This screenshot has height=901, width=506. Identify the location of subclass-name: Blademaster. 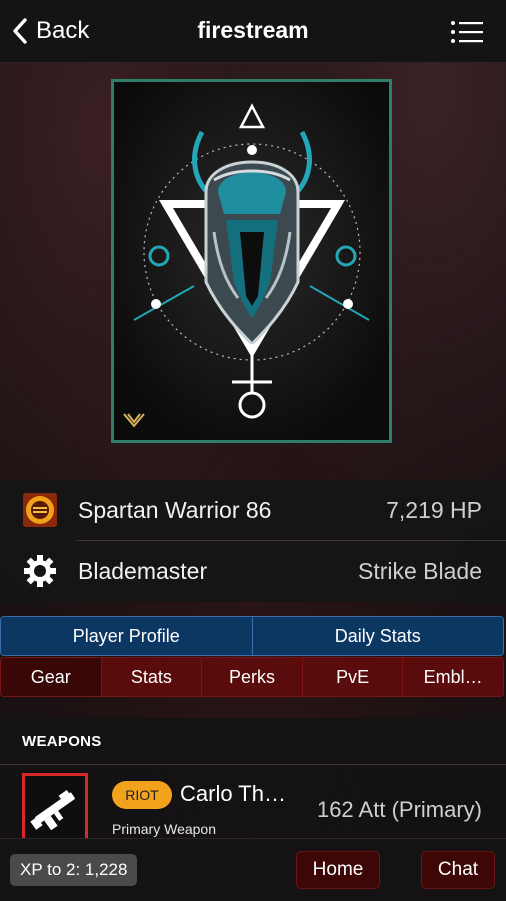
(143, 571).